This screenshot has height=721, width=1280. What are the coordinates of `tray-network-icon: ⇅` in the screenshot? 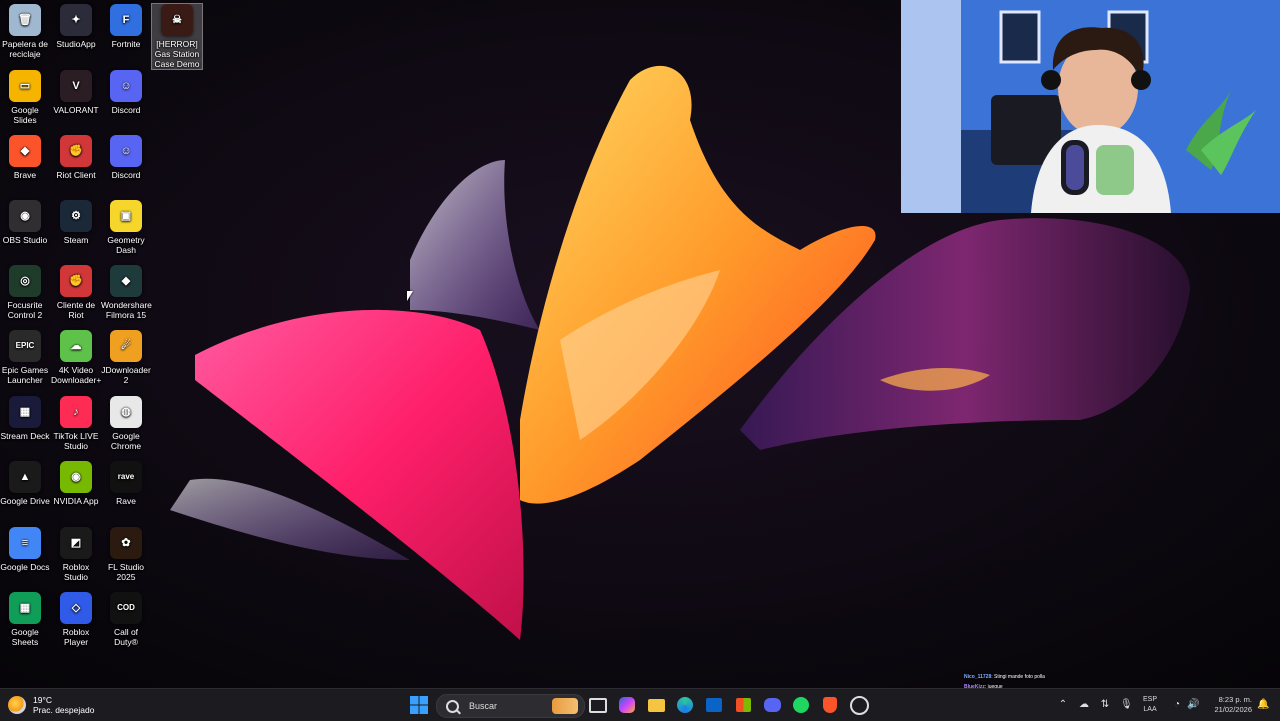 It's located at (1105, 705).